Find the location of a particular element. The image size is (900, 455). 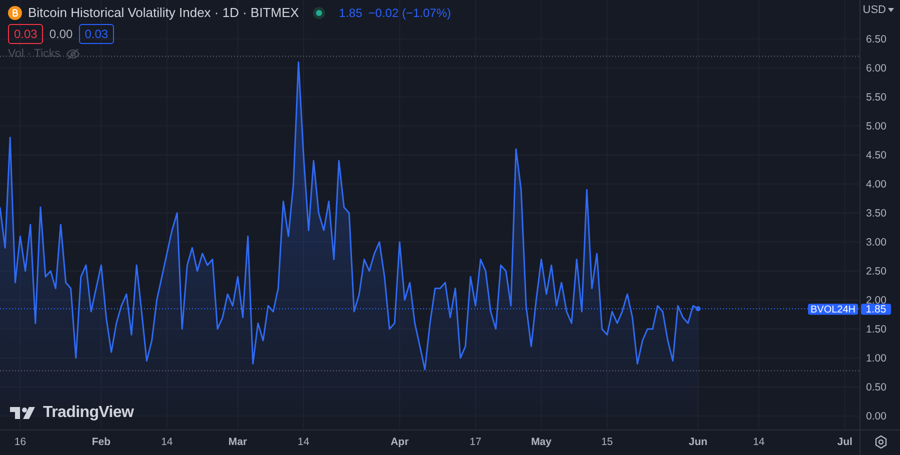

x-axis-label: Mar is located at coordinates (238, 442).